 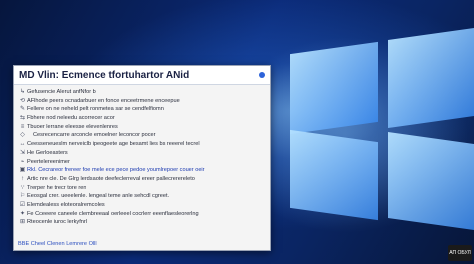 I want to click on list-item-icon: ⊞, so click(x=22, y=222).